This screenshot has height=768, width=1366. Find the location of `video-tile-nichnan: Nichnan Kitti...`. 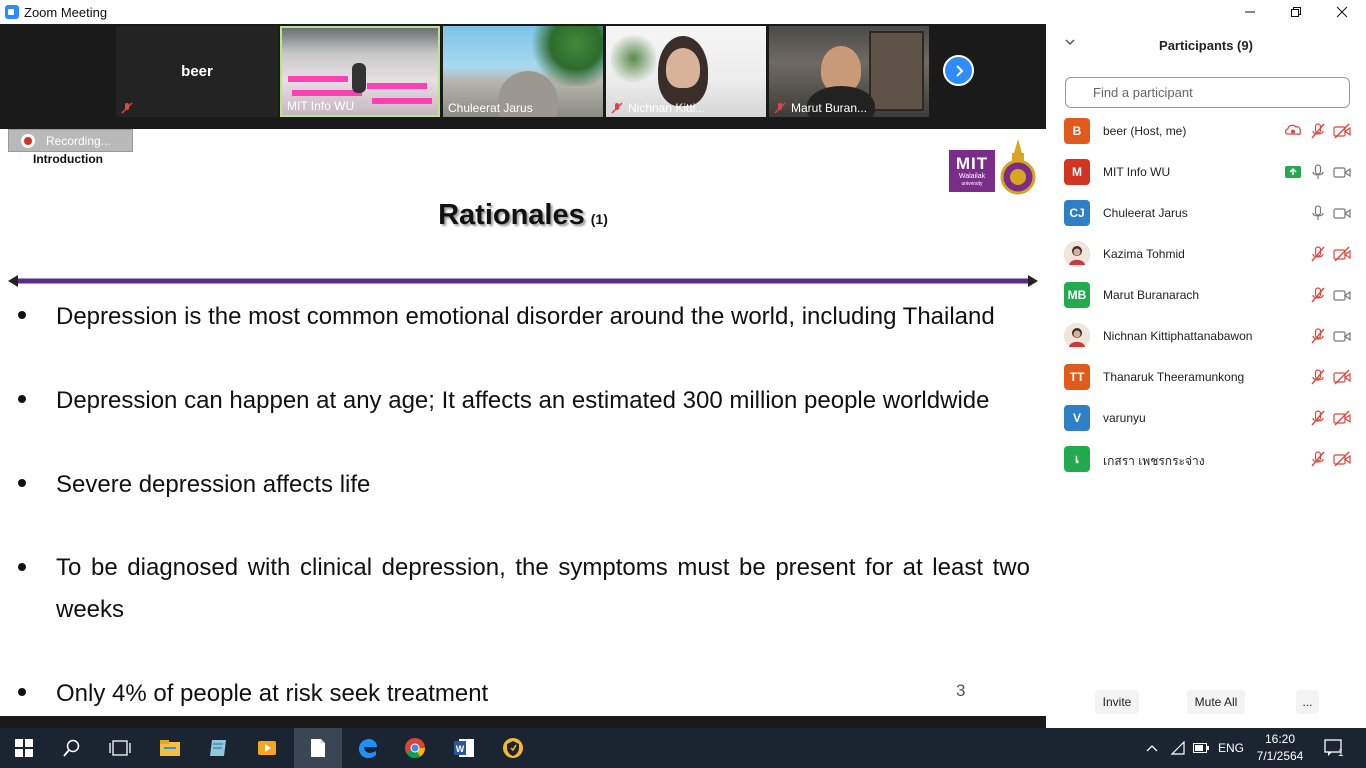

video-tile-nichnan: Nichnan Kitti... is located at coordinates (686, 71).